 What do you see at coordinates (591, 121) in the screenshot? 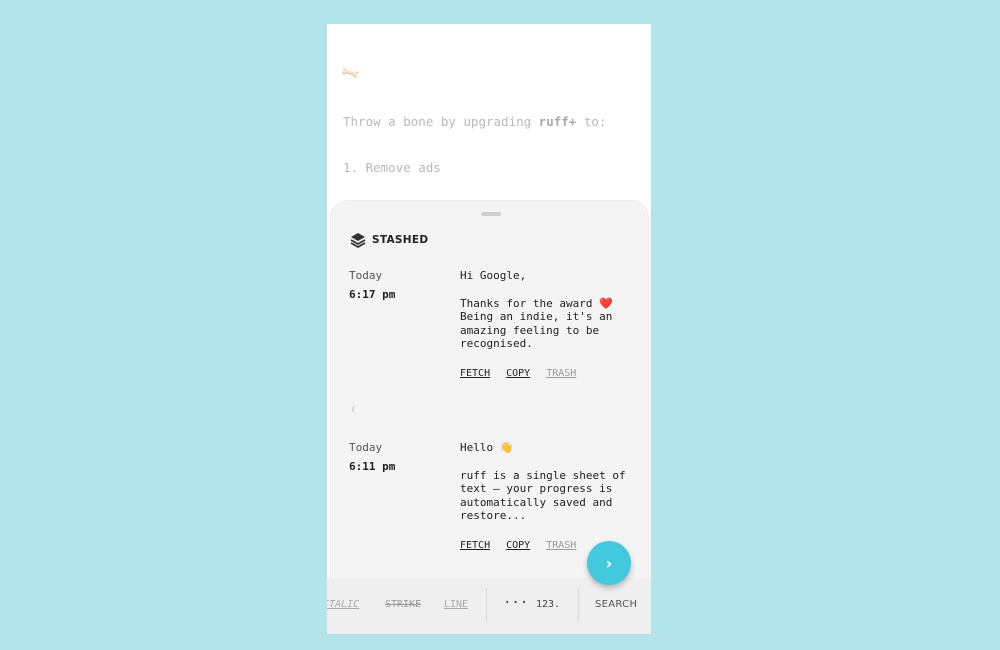
I see `upgrade-suffix: to:` at bounding box center [591, 121].